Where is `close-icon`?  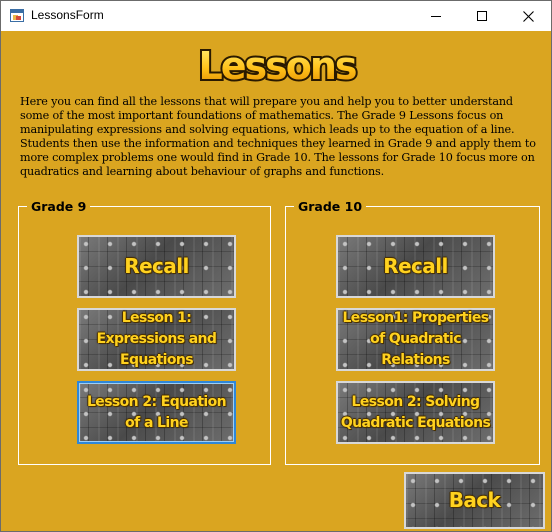
close-icon is located at coordinates (528, 16).